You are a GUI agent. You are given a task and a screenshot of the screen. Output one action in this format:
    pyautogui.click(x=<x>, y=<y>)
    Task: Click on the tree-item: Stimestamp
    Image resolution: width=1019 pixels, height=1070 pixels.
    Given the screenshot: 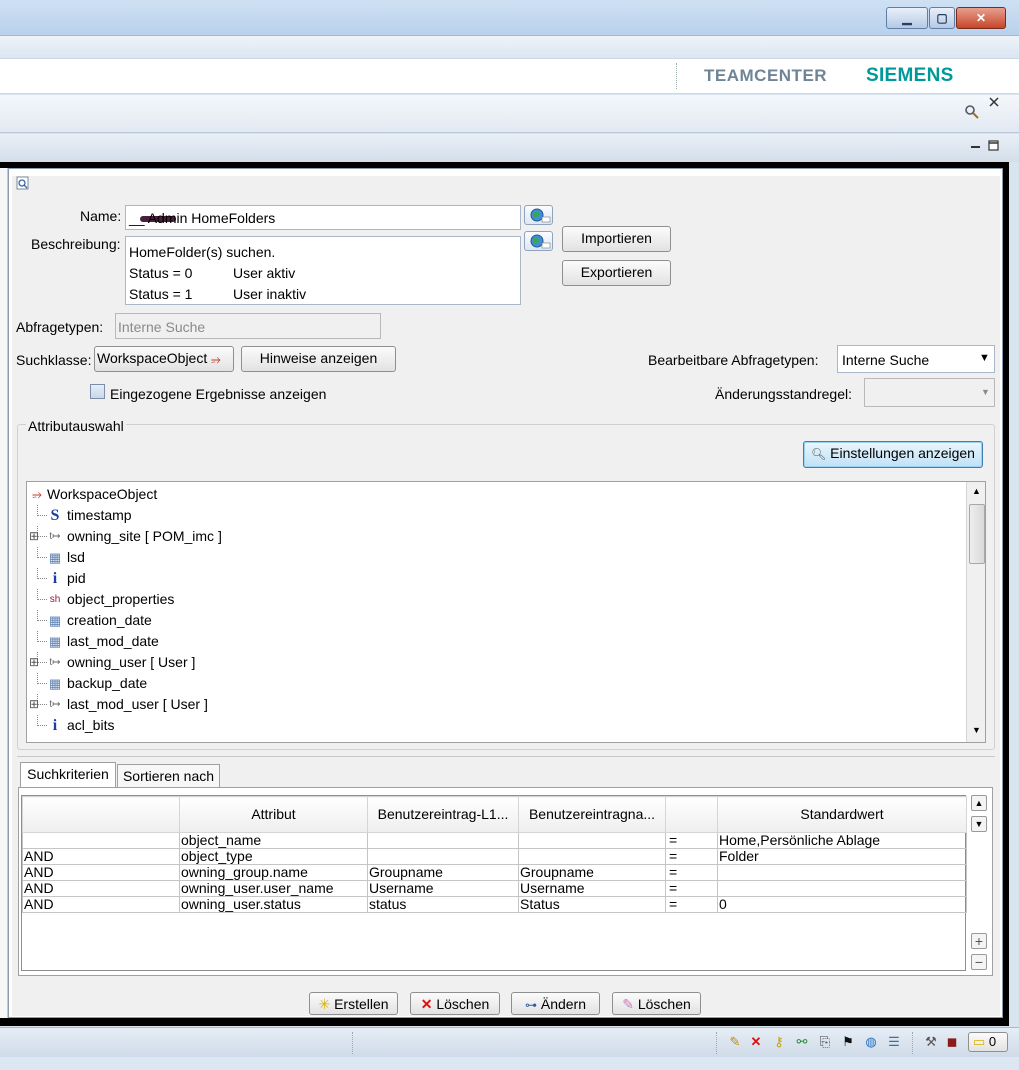 What is the action you would take?
    pyautogui.click(x=492, y=515)
    